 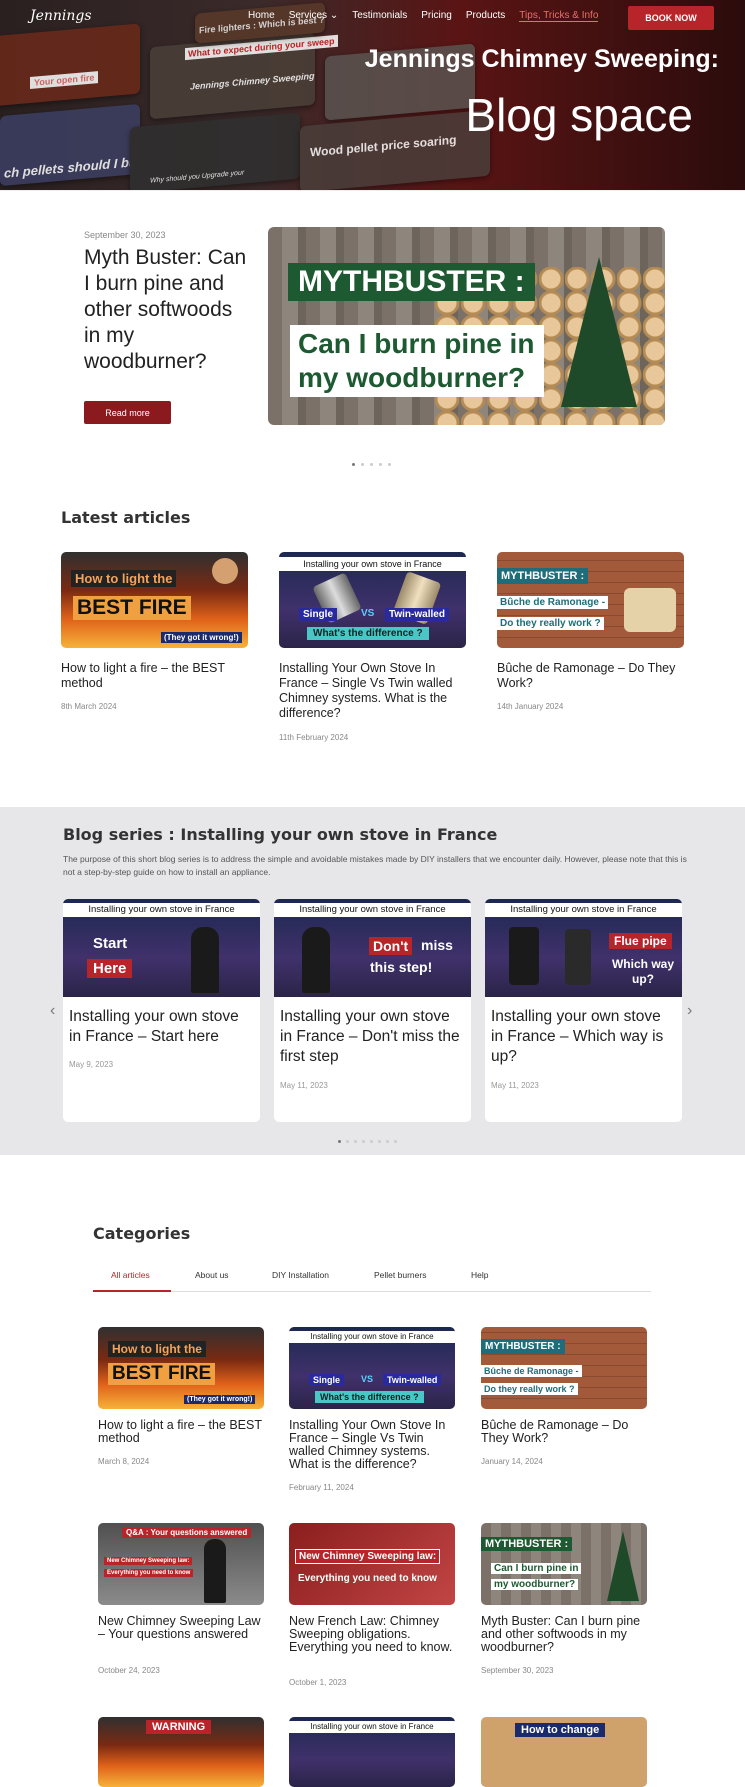 What do you see at coordinates (367, 1141) in the screenshot?
I see `series-carousel-dots` at bounding box center [367, 1141].